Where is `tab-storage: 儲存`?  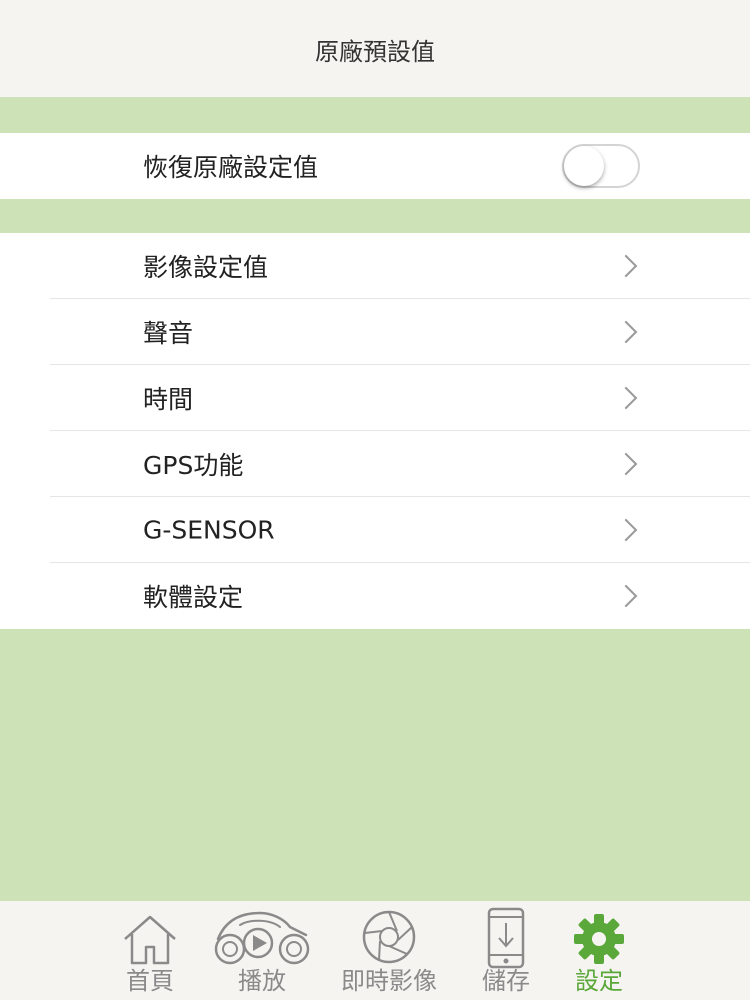 tab-storage: 儲存 is located at coordinates (506, 950).